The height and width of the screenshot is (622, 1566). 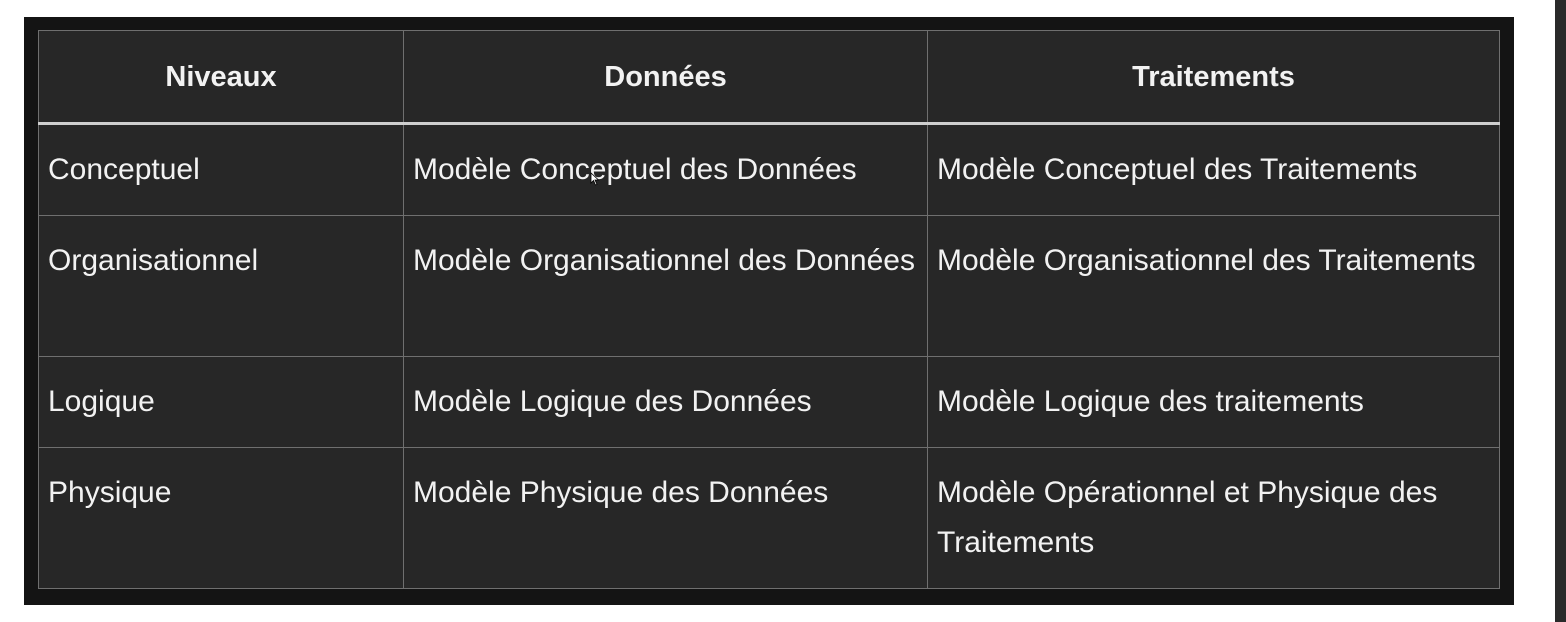 I want to click on cell-donnees: Modèle Organisationnel des Données, so click(x=665, y=286).